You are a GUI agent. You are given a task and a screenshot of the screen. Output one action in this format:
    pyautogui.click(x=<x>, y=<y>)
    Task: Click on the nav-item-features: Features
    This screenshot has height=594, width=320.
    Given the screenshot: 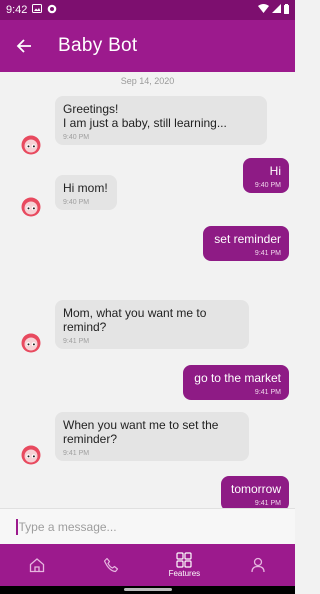 What is the action you would take?
    pyautogui.click(x=185, y=565)
    